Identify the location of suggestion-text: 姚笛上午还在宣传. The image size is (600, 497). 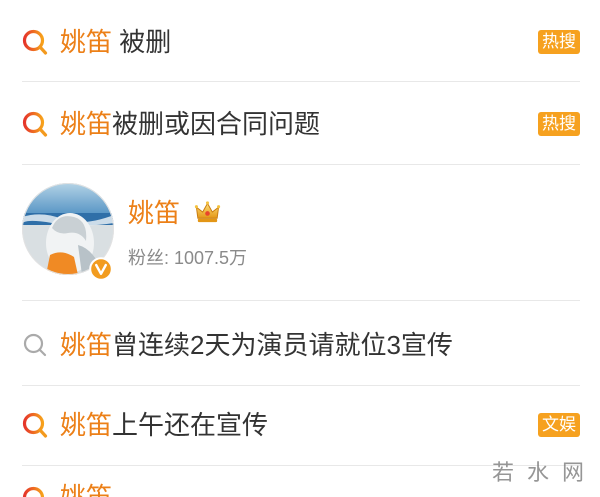
(164, 425).